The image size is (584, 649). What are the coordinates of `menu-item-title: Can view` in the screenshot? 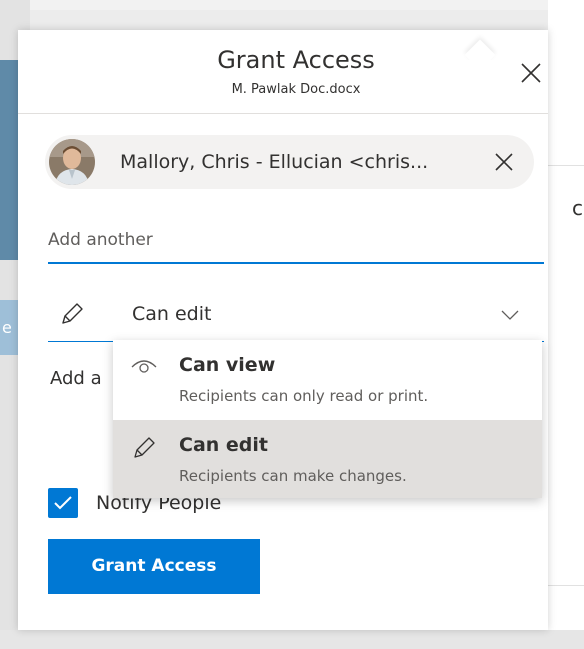 It's located at (227, 365).